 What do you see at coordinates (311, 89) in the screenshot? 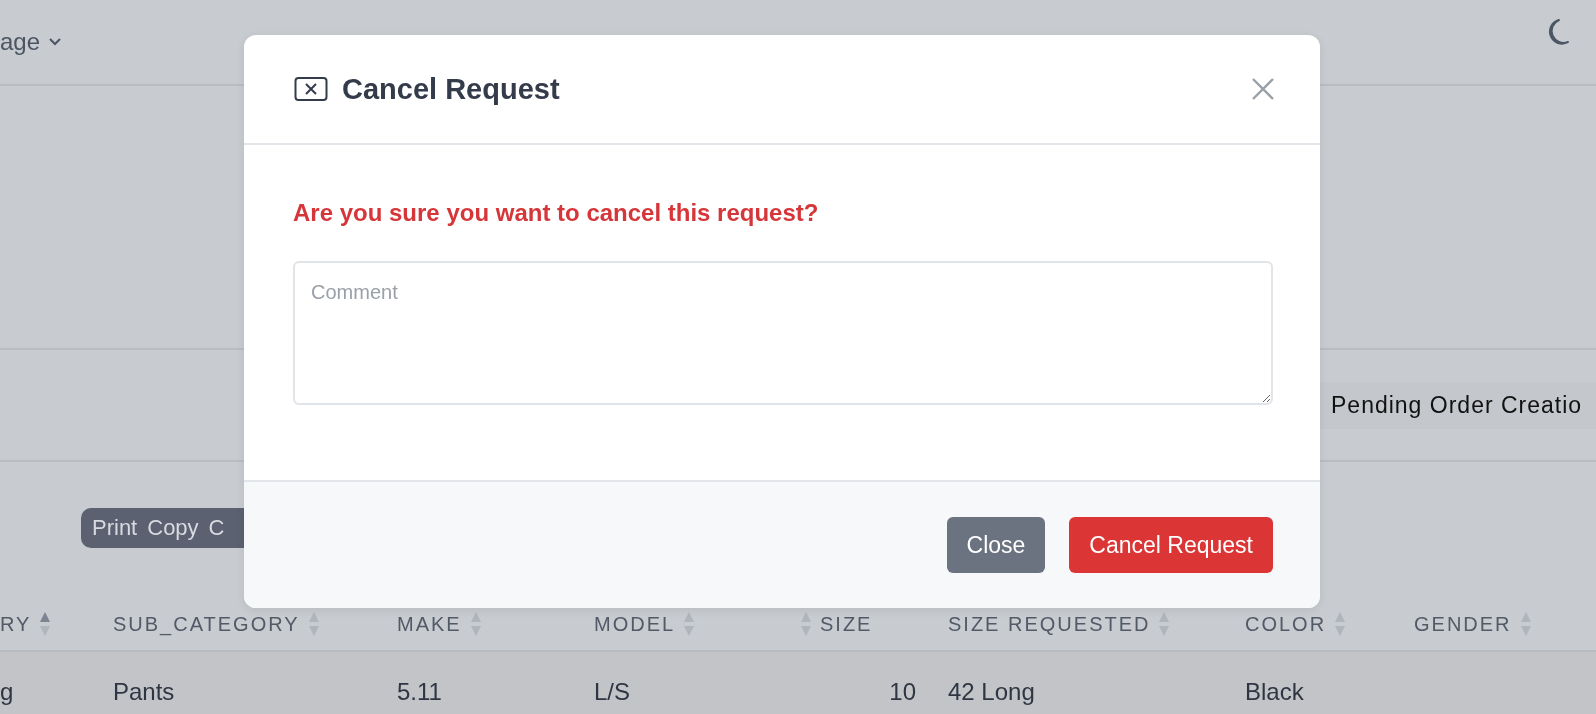
I see `x-square-icon` at bounding box center [311, 89].